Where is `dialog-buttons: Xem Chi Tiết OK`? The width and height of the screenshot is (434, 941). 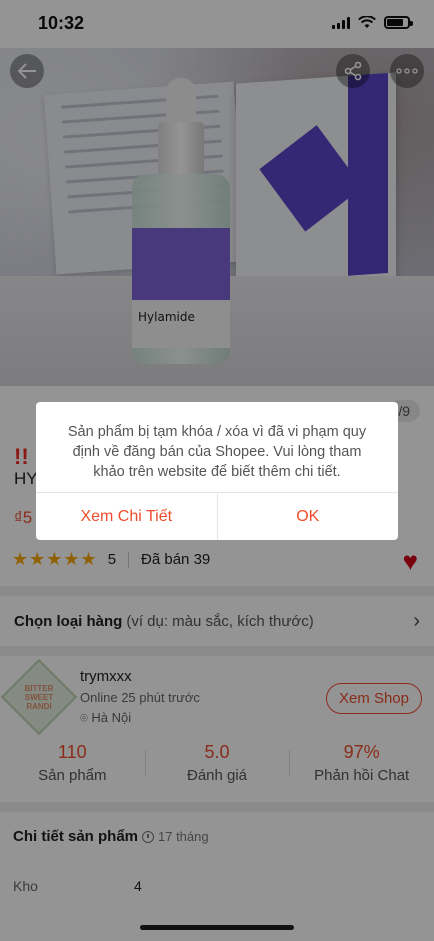
dialog-buttons: Xem Chi Tiết OK is located at coordinates (217, 516).